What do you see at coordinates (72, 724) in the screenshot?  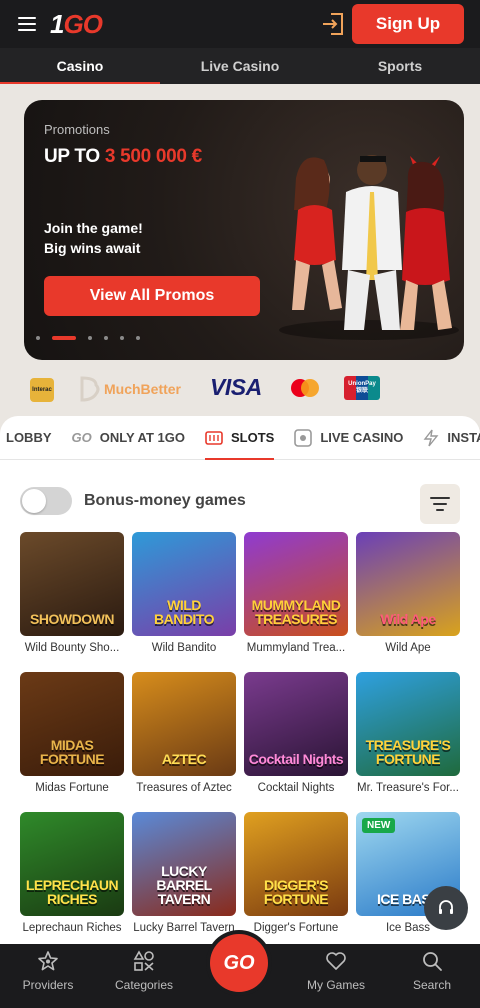 I see `game-thumbnail: MIDAS FORTUNE` at bounding box center [72, 724].